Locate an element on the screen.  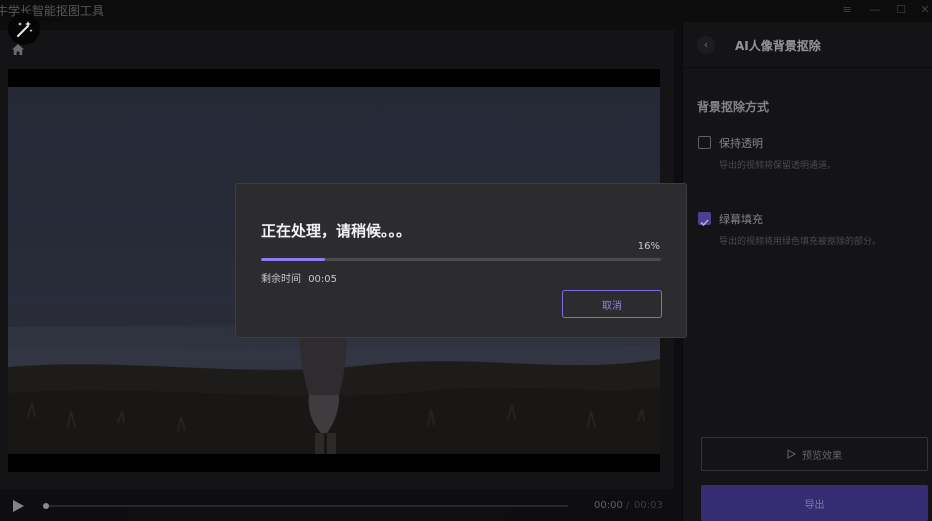
cancel-label: 取消 is located at coordinates (612, 306).